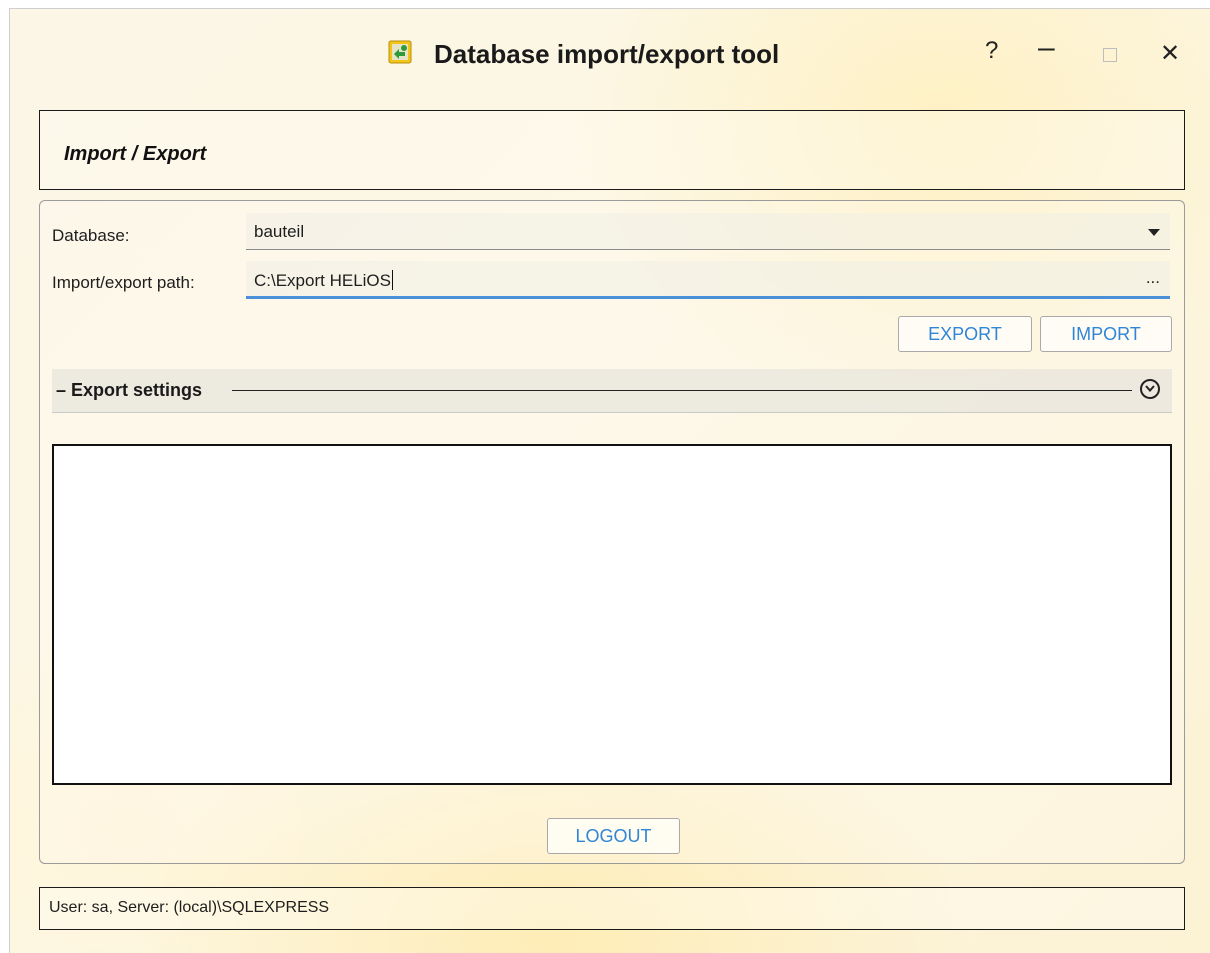 This screenshot has height=953, width=1210. Describe the element at coordinates (708, 231) in the screenshot. I see `database-select: bauteil` at that location.